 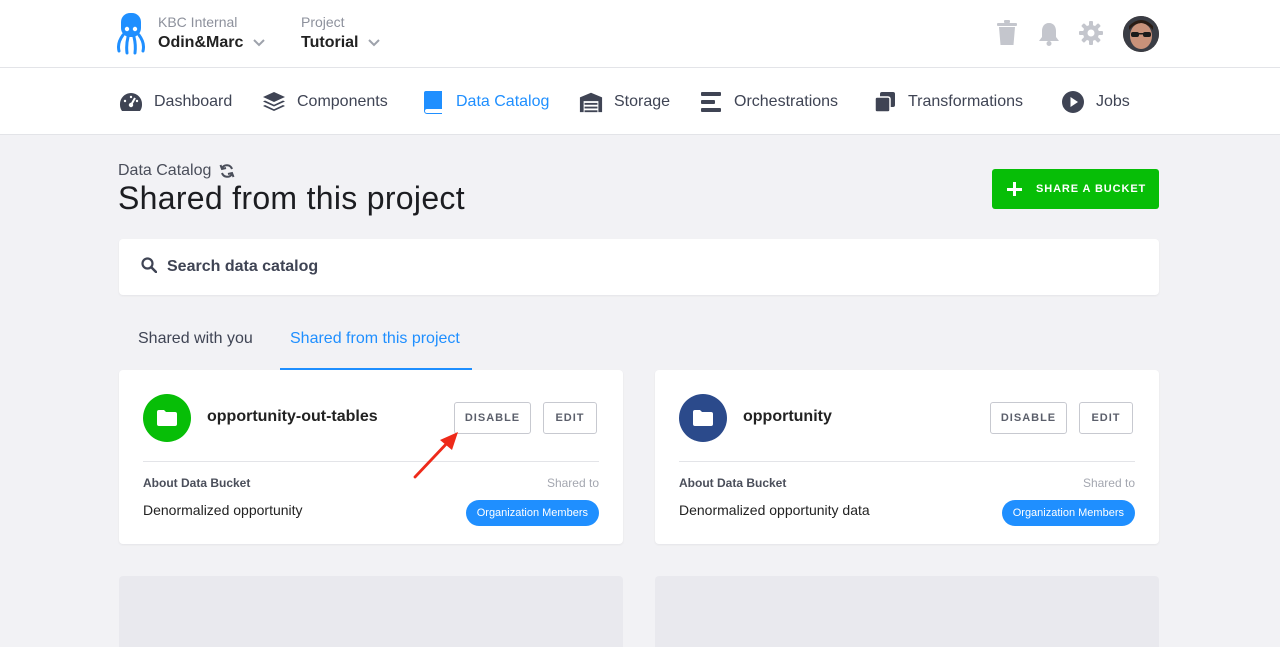 I want to click on annotation-arrow-icon, so click(x=436, y=458).